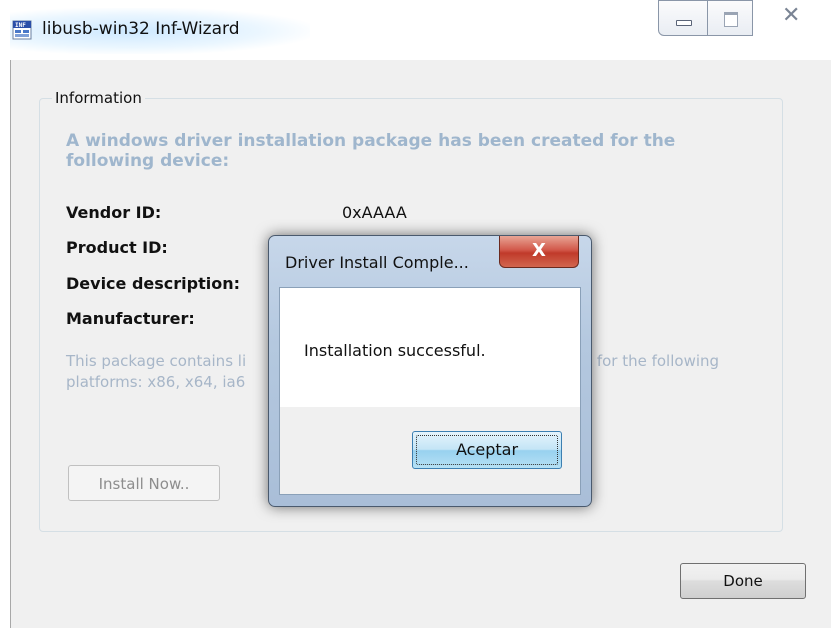 Image resolution: width=831 pixels, height=628 pixels. What do you see at coordinates (144, 483) in the screenshot?
I see `install-now-button: Install Now..` at bounding box center [144, 483].